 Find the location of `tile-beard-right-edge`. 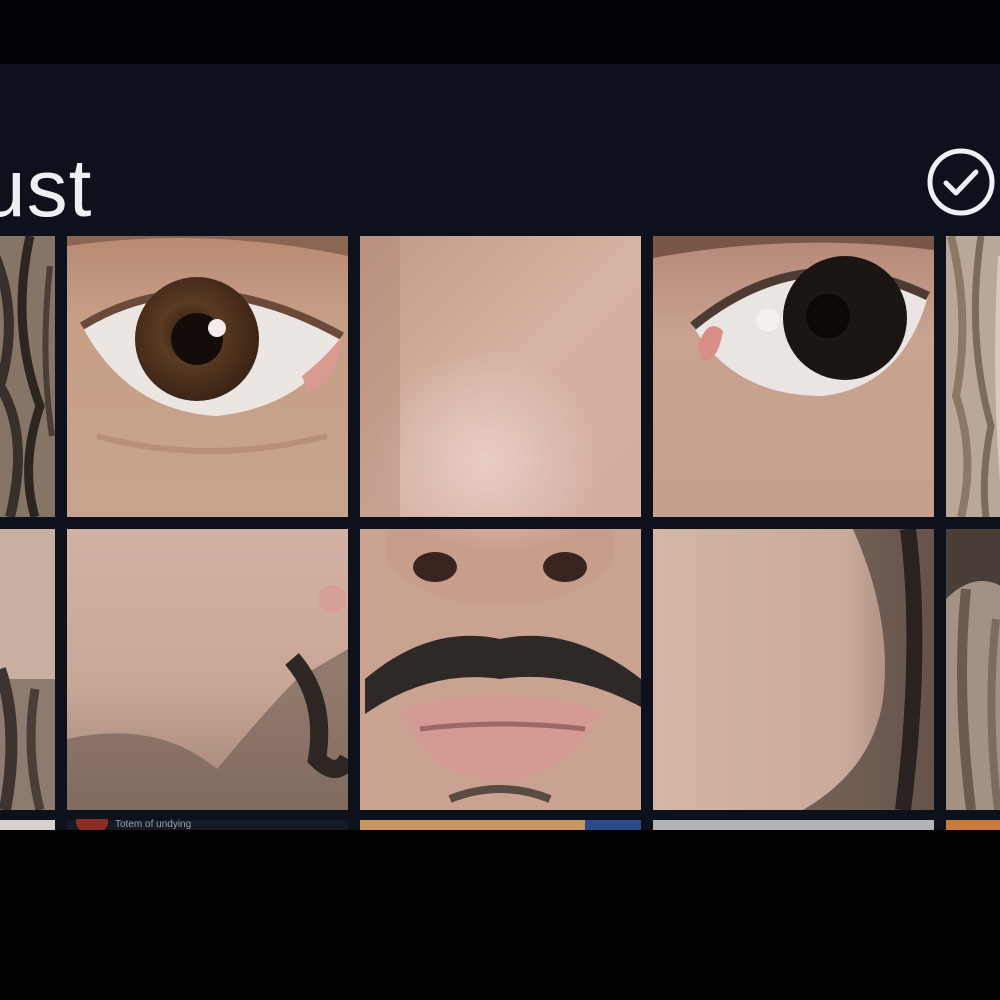

tile-beard-right-edge is located at coordinates (973, 669).